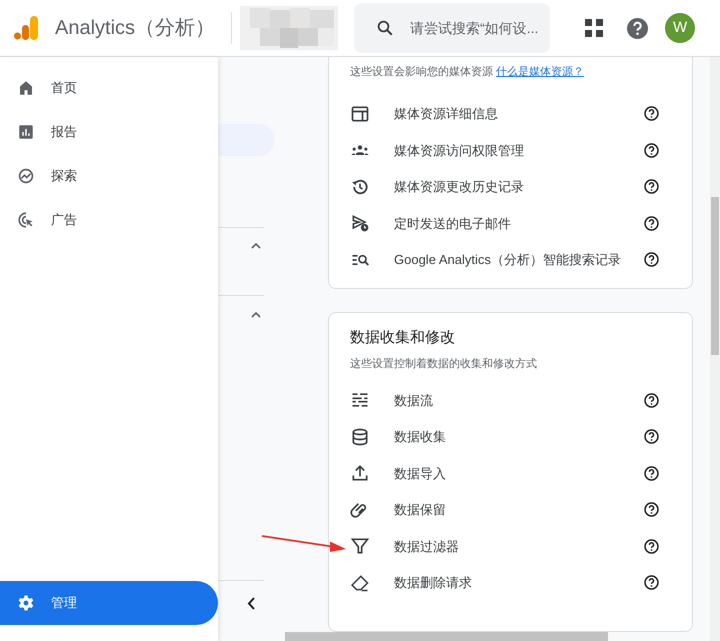 This screenshot has height=641, width=720. Describe the element at coordinates (444, 364) in the screenshot. I see `card-subtitle: 这些设置控制着数据的收集和修改方式` at that location.